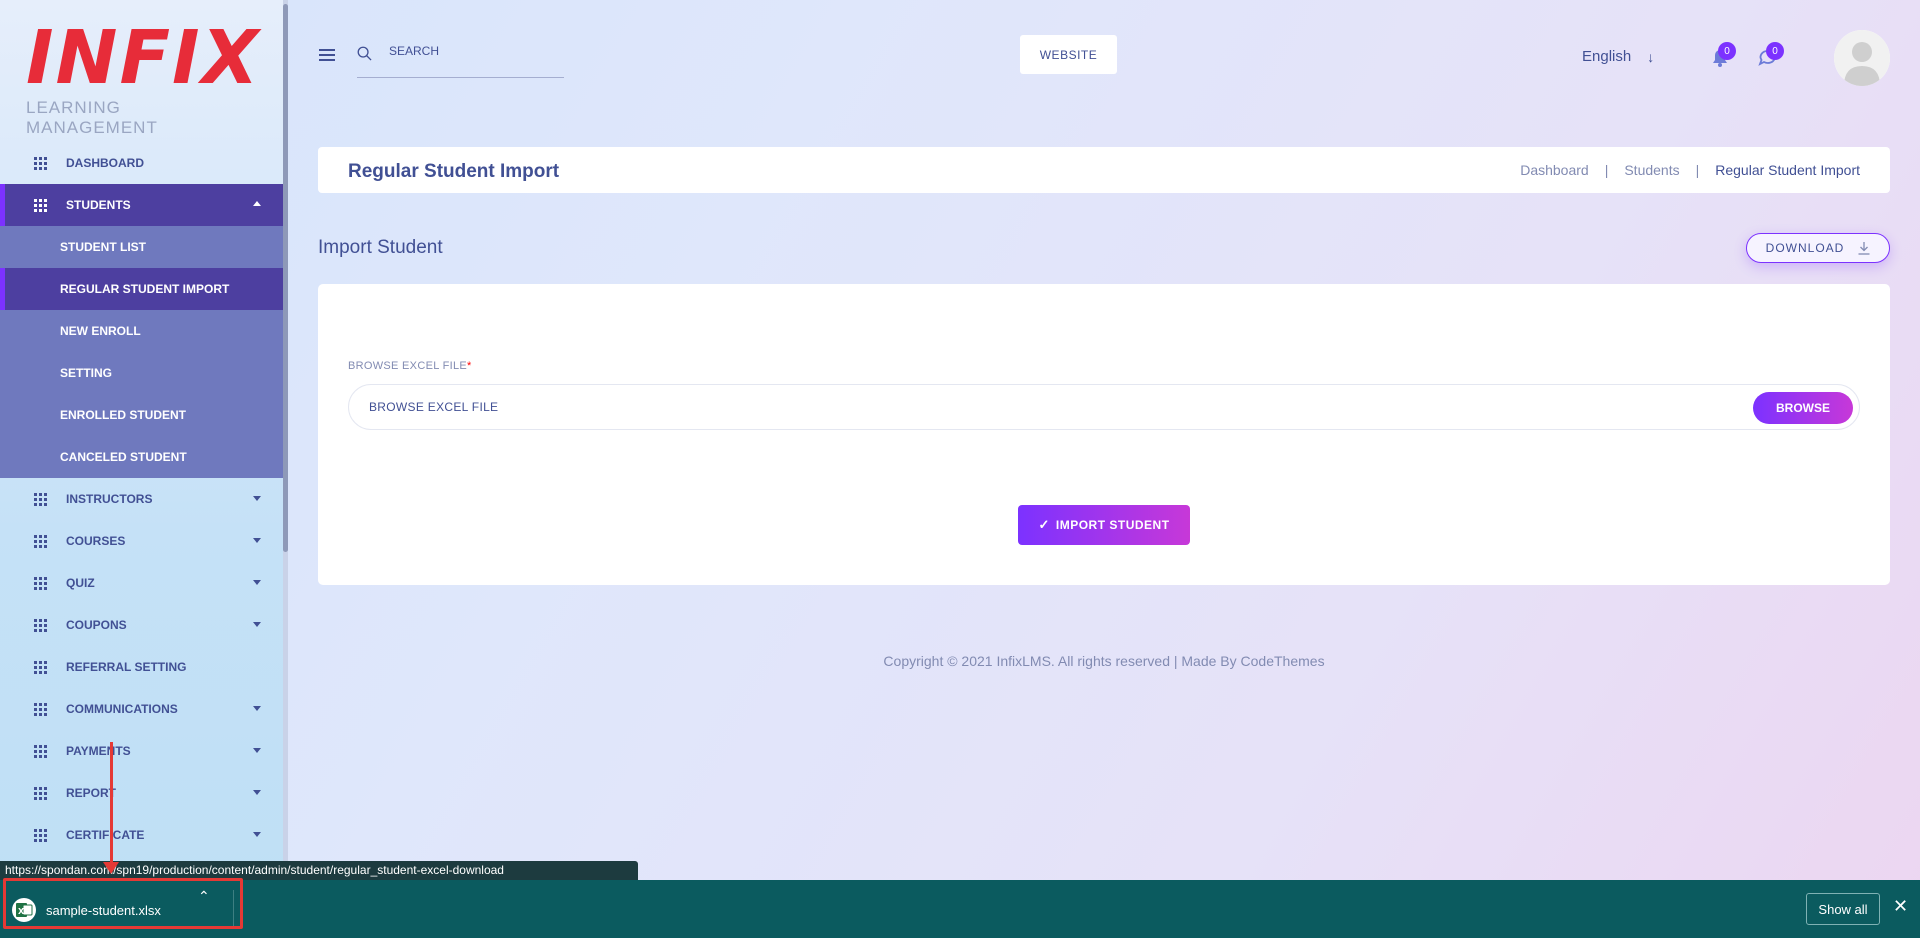 The image size is (1920, 938). I want to click on annotation-arrow-head, so click(111, 868).